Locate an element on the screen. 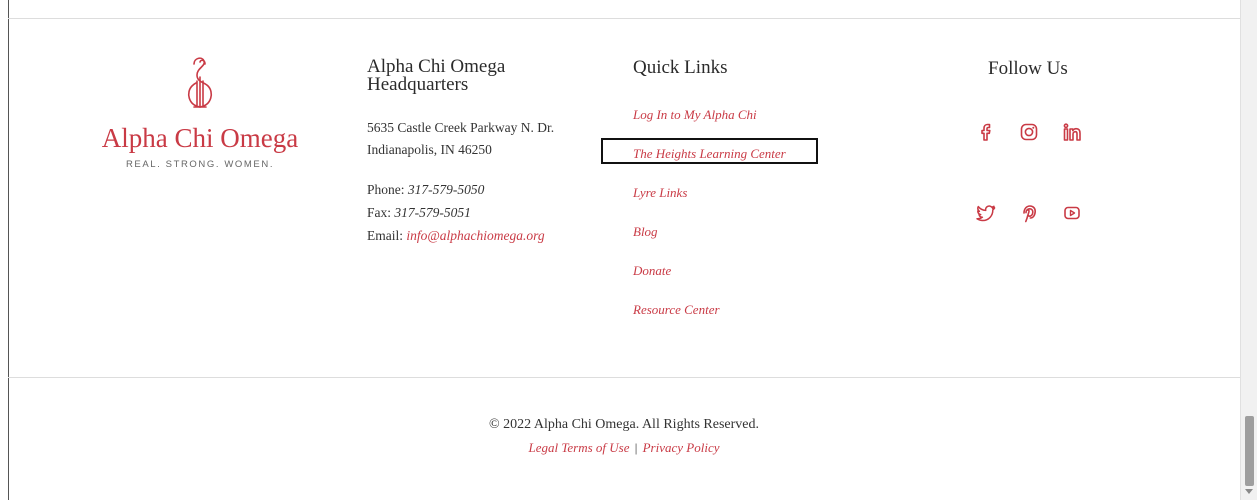 This screenshot has height=500, width=1257. top-divider is located at coordinates (624, 18).